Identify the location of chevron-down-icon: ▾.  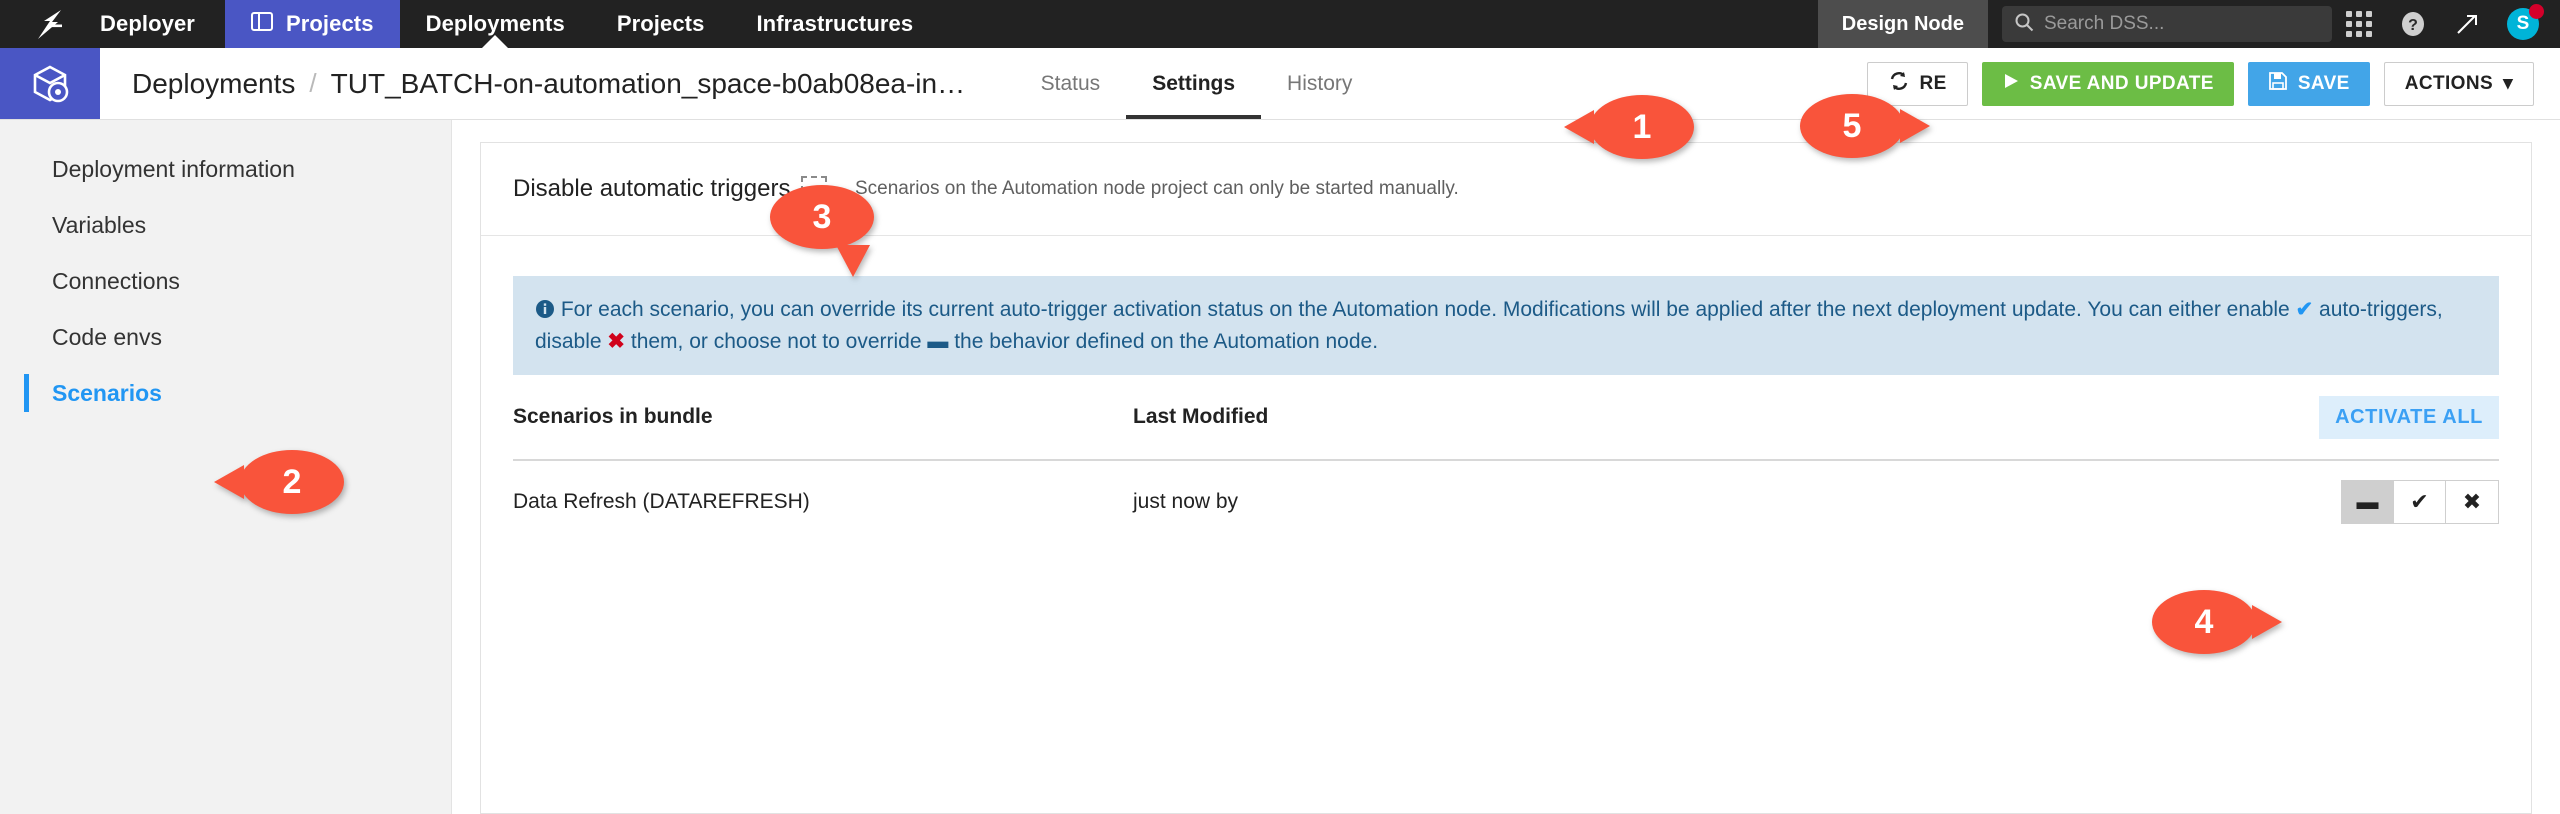
(2508, 83).